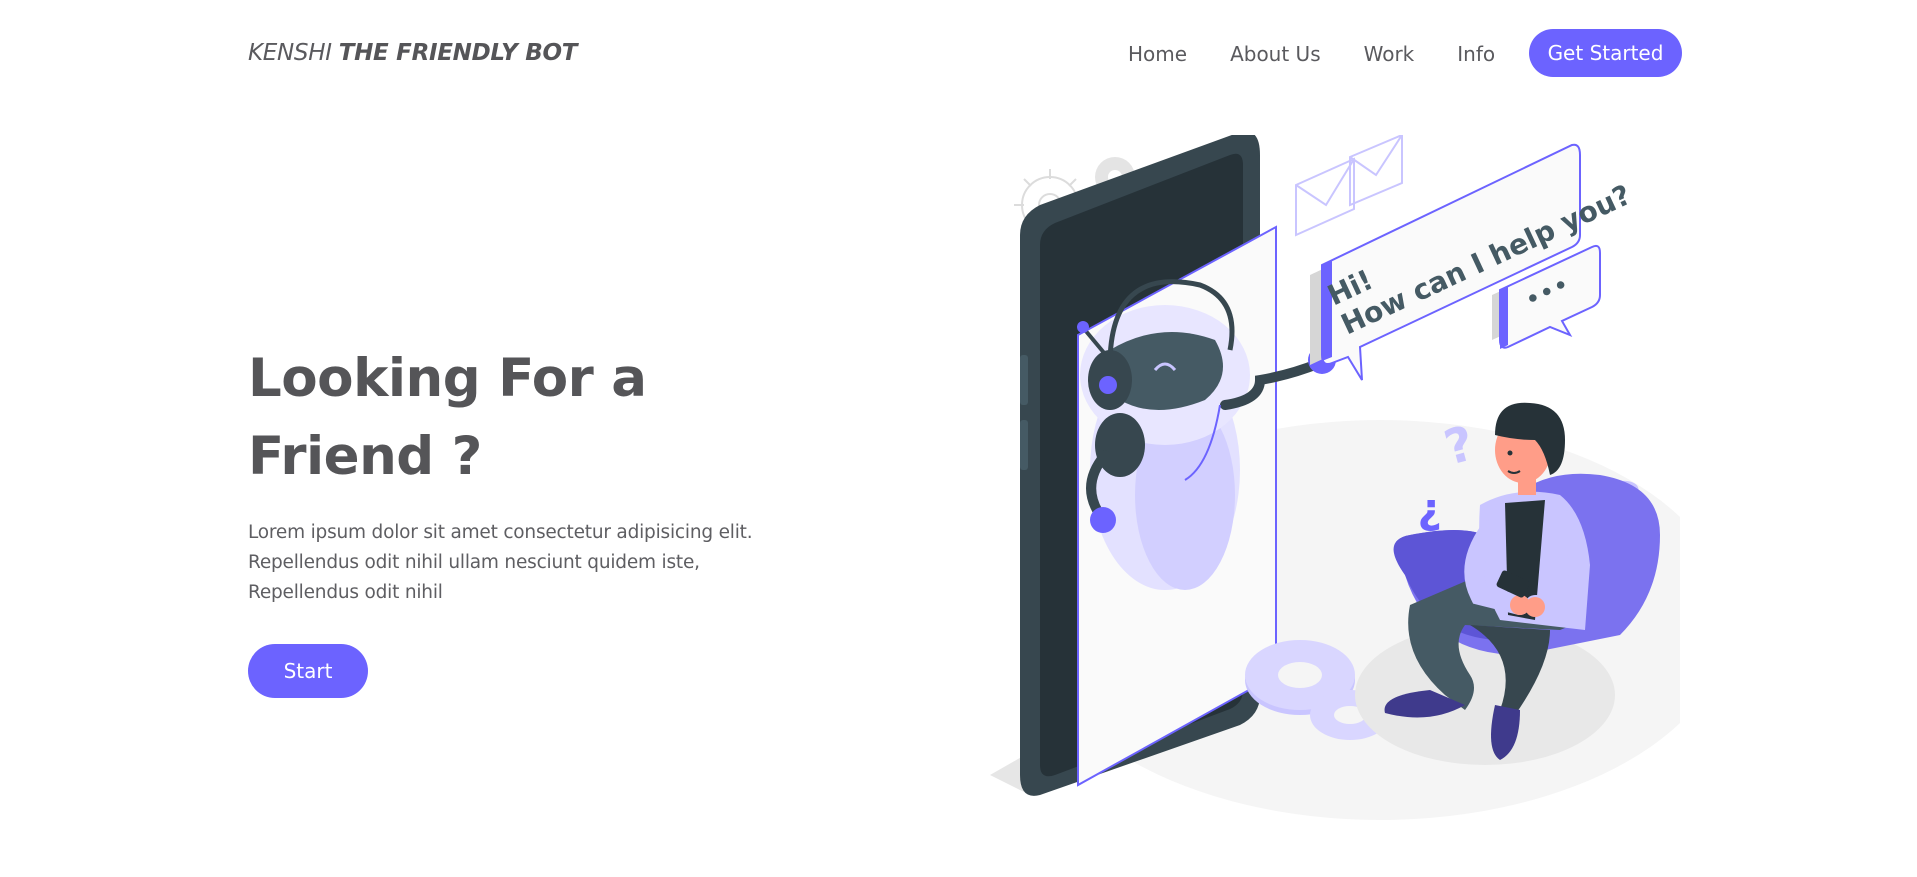  Describe the element at coordinates (365, 456) in the screenshot. I see `hero-title-line-2: Friend ?` at that location.